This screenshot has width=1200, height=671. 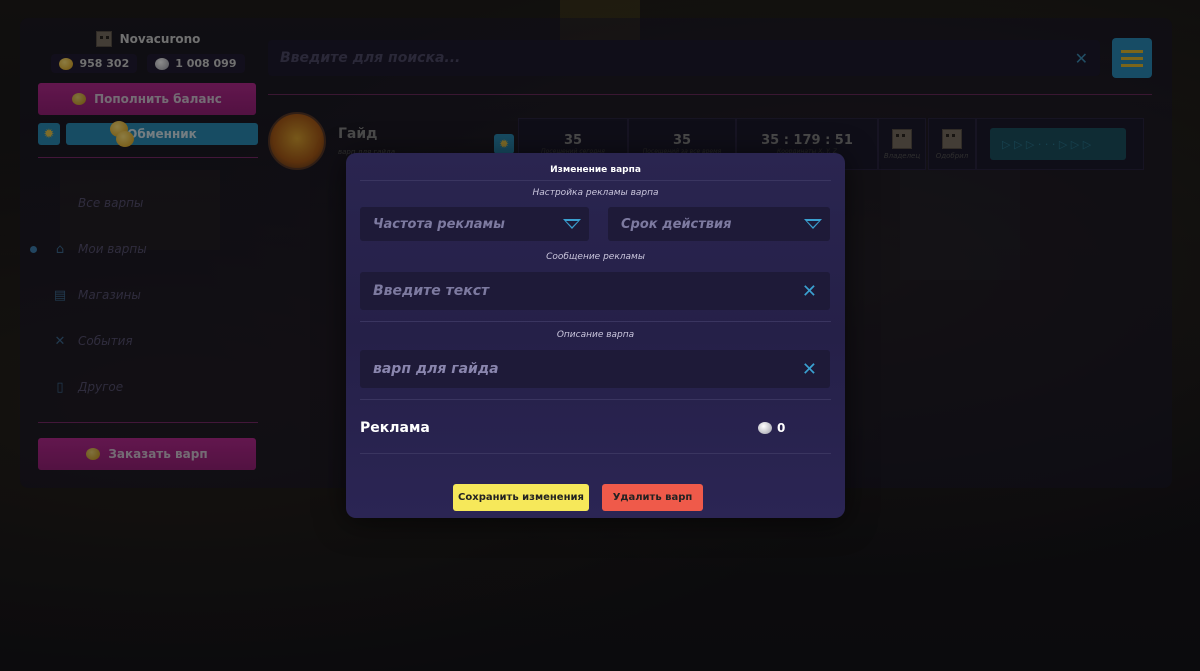 What do you see at coordinates (587, 291) in the screenshot?
I see `ad-message-input` at bounding box center [587, 291].